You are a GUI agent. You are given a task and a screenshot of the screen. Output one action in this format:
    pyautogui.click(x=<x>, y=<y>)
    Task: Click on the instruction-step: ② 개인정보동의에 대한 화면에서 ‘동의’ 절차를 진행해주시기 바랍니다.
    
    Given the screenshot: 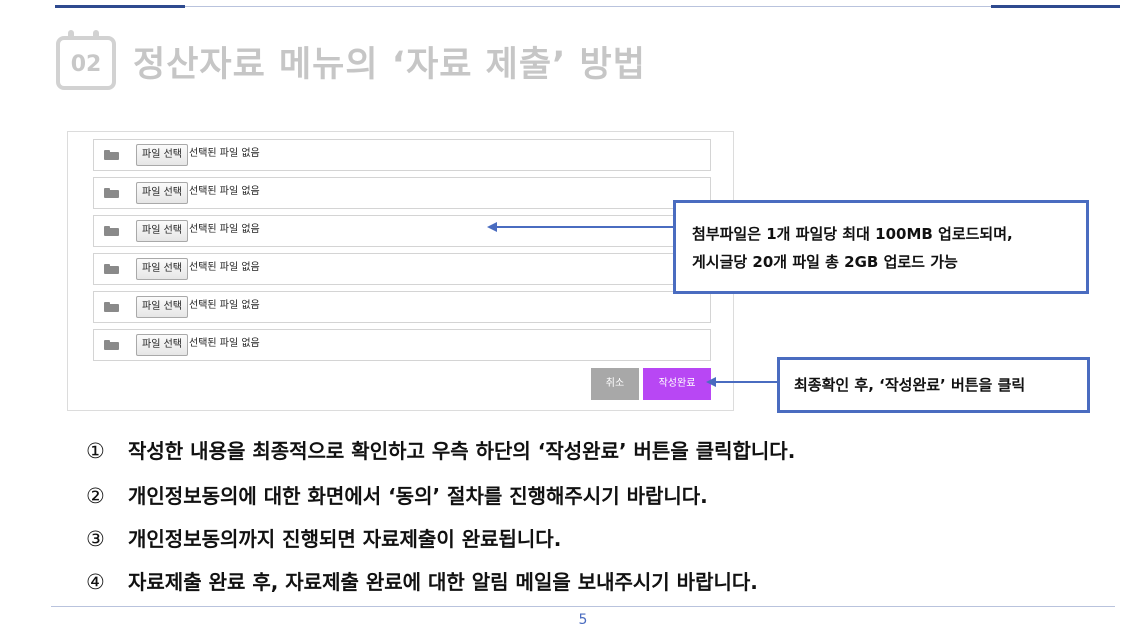 What is the action you would take?
    pyautogui.click(x=397, y=495)
    